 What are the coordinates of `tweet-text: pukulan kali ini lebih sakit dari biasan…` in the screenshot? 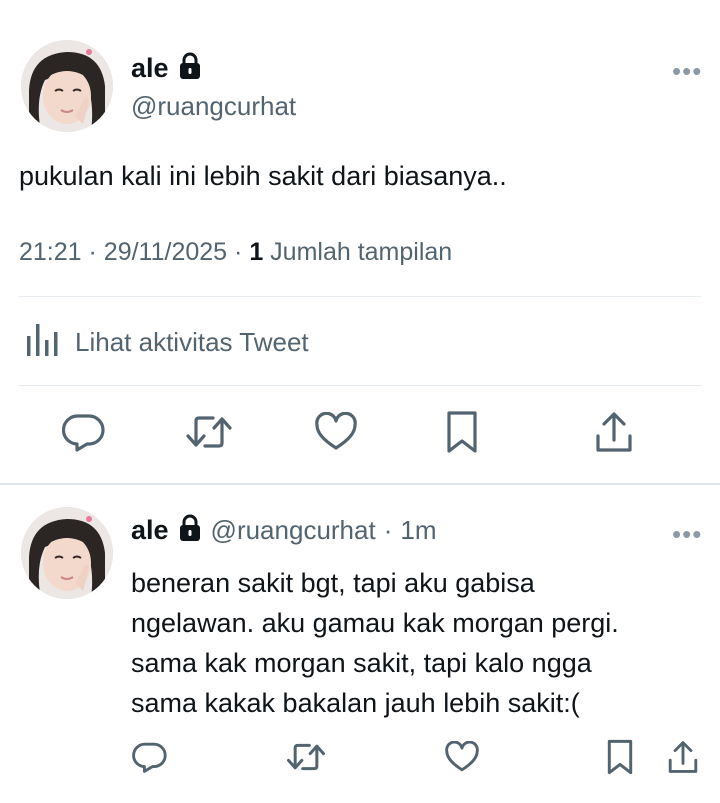 It's located at (263, 176).